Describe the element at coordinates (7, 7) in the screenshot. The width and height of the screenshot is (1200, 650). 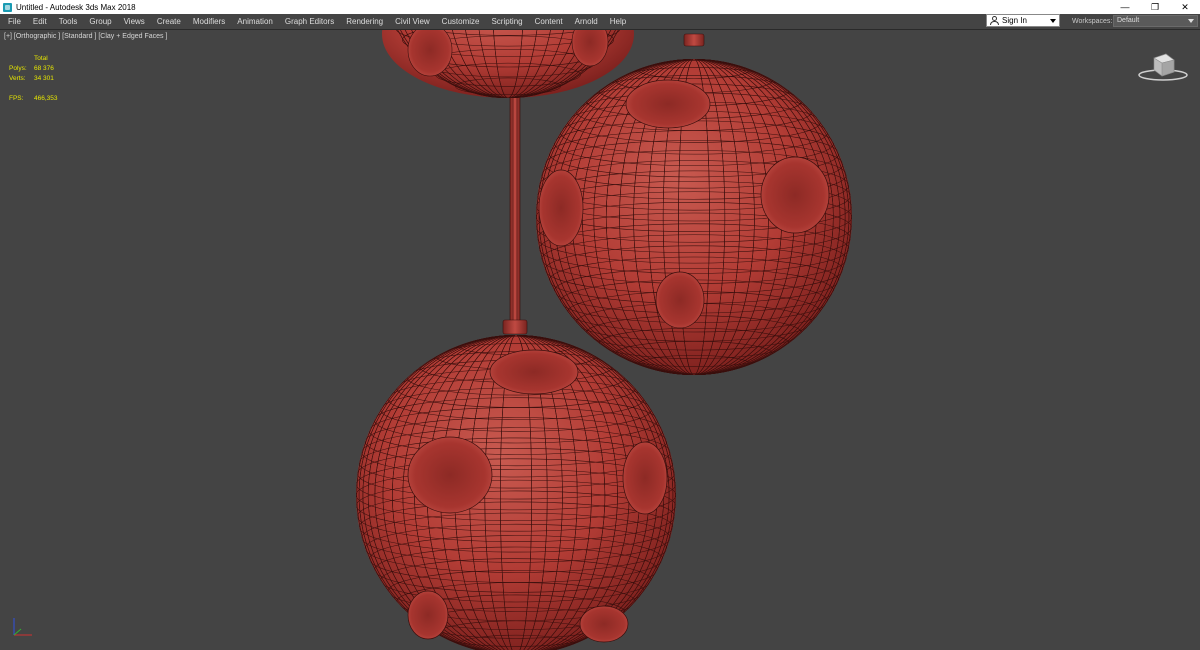
I see `3ds-max-icon` at that location.